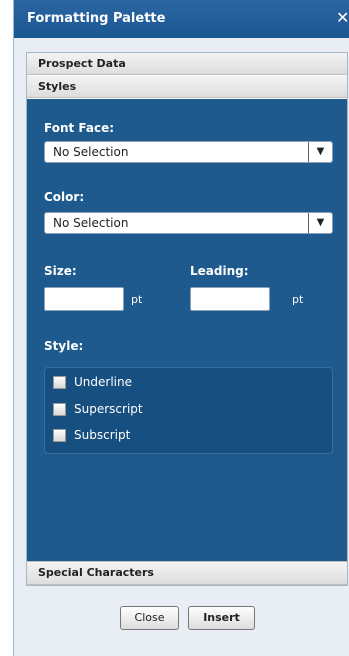 This screenshot has width=349, height=656. I want to click on accordion-special-characters: Special Characters, so click(187, 573).